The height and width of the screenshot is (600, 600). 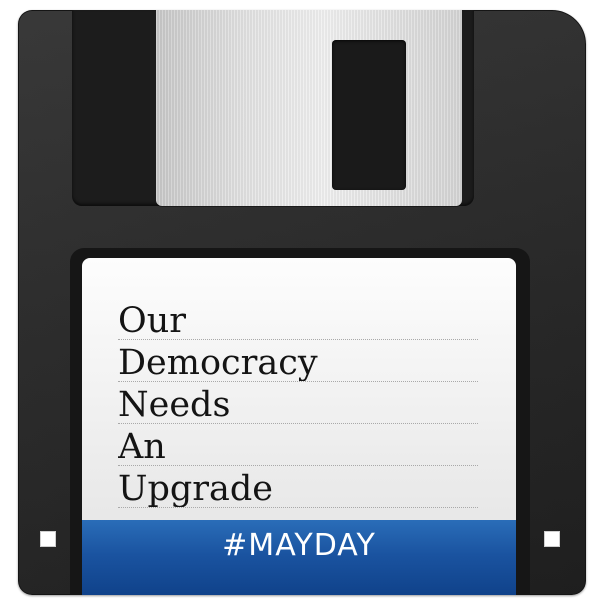 I want to click on label-line: Upgrade, so click(x=298, y=487).